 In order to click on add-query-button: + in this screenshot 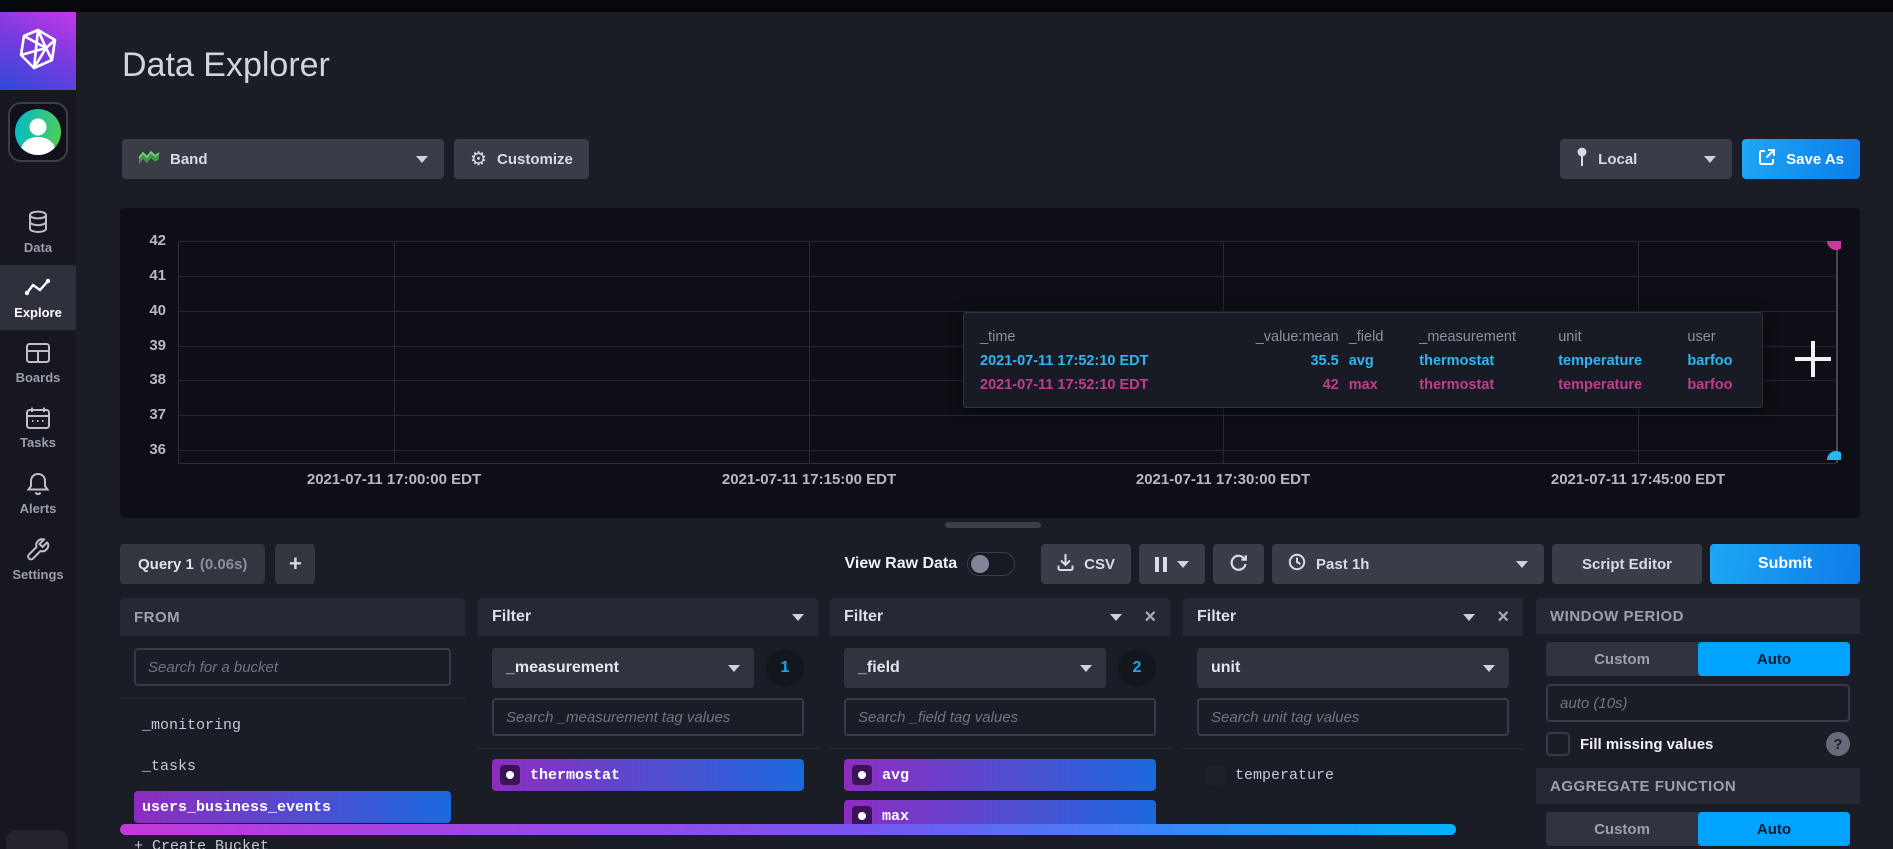, I will do `click(295, 564)`.